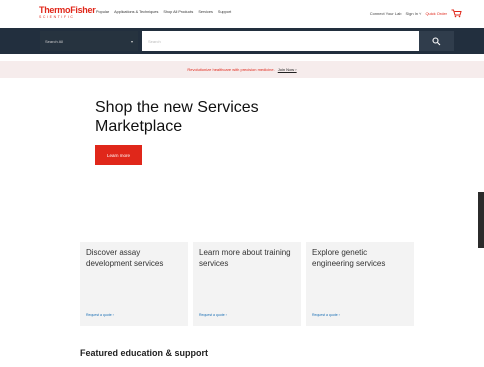 This screenshot has height=367, width=484. What do you see at coordinates (205, 12) in the screenshot?
I see `nav-item-services: Services` at bounding box center [205, 12].